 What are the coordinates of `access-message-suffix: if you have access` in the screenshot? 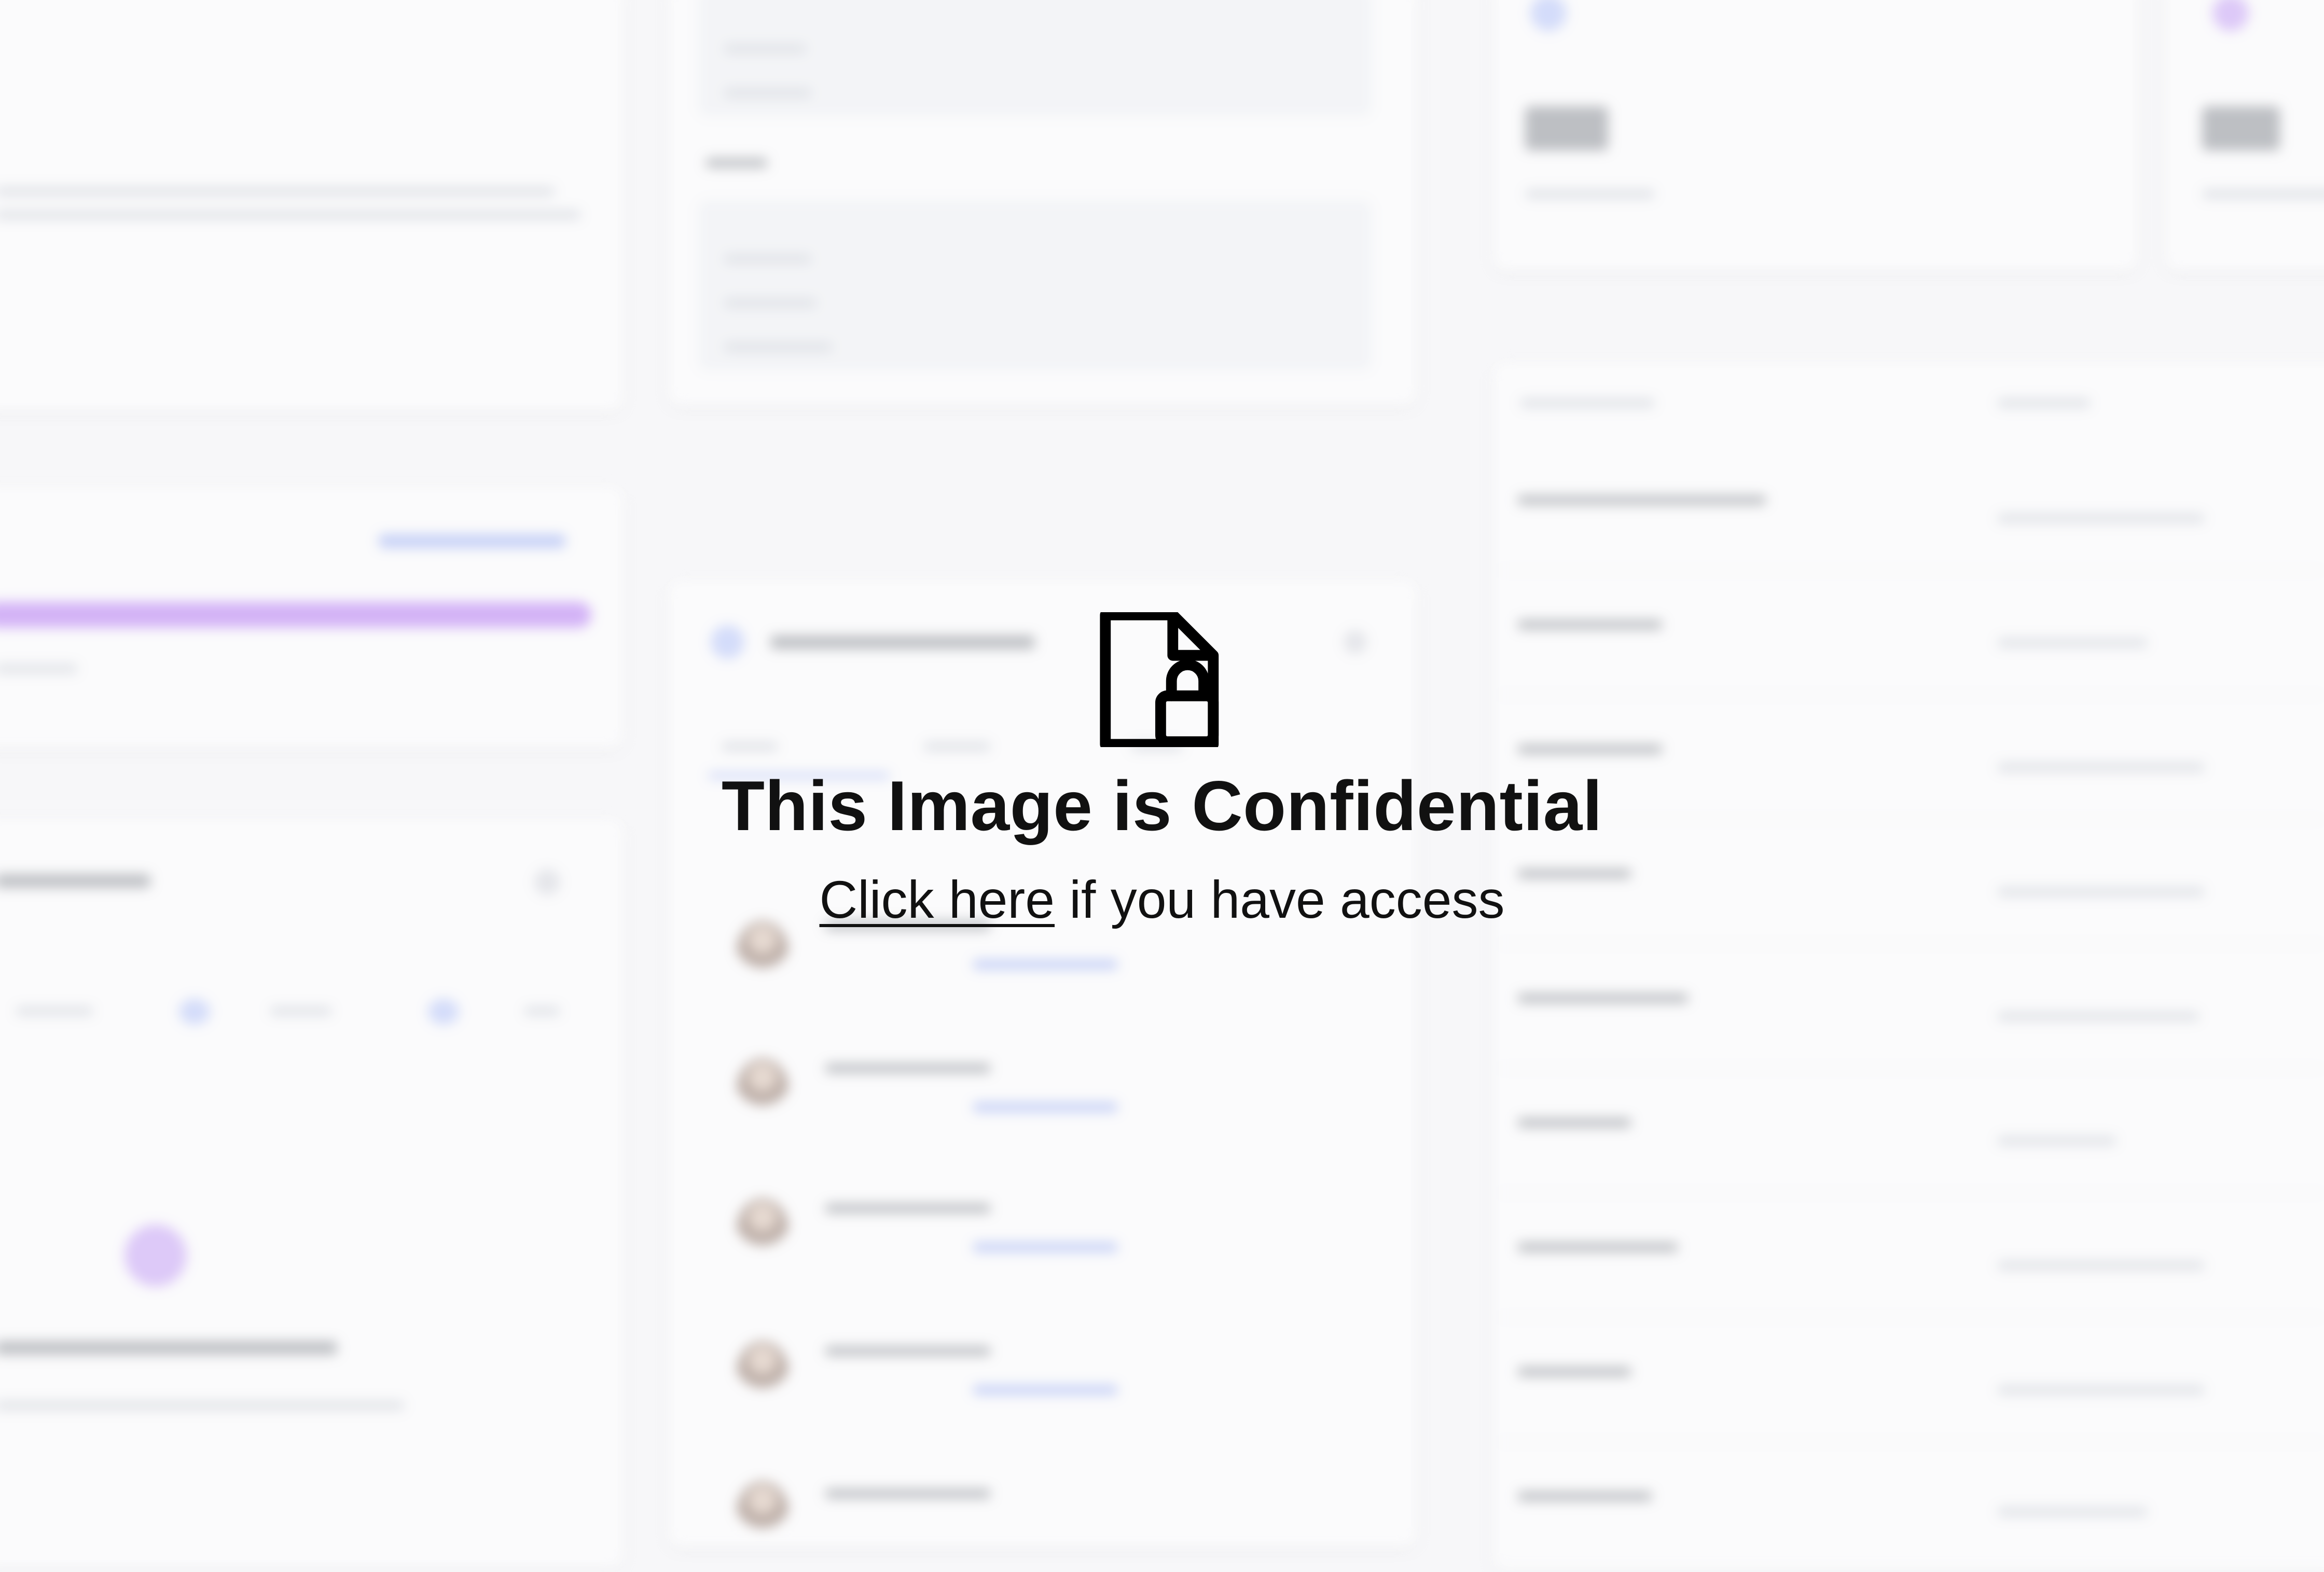 It's located at (1287, 900).